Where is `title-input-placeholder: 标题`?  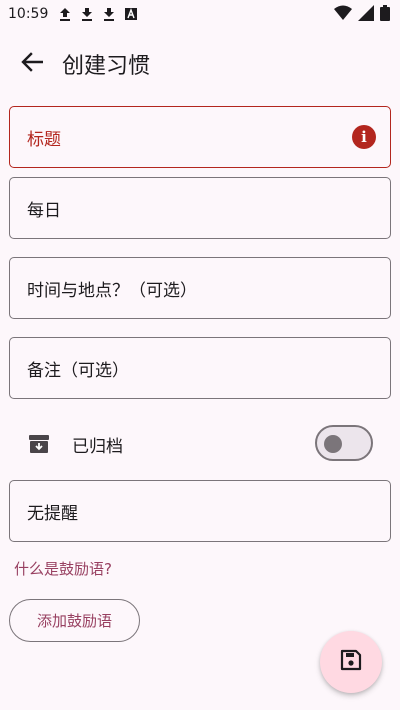
title-input-placeholder: 标题 is located at coordinates (44, 139).